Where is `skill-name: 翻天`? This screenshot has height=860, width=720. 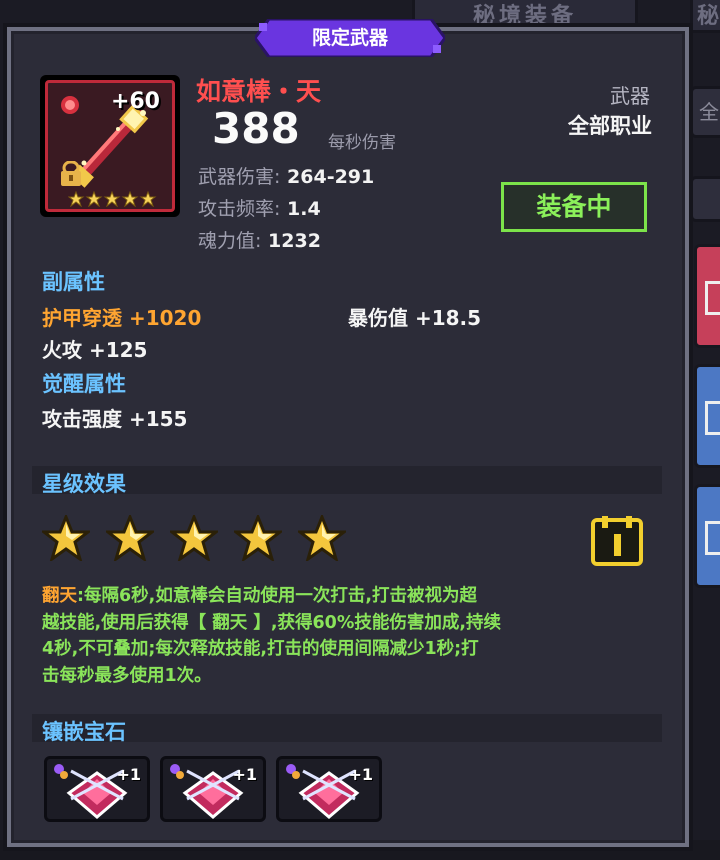
skill-name: 翻天 is located at coordinates (59, 596).